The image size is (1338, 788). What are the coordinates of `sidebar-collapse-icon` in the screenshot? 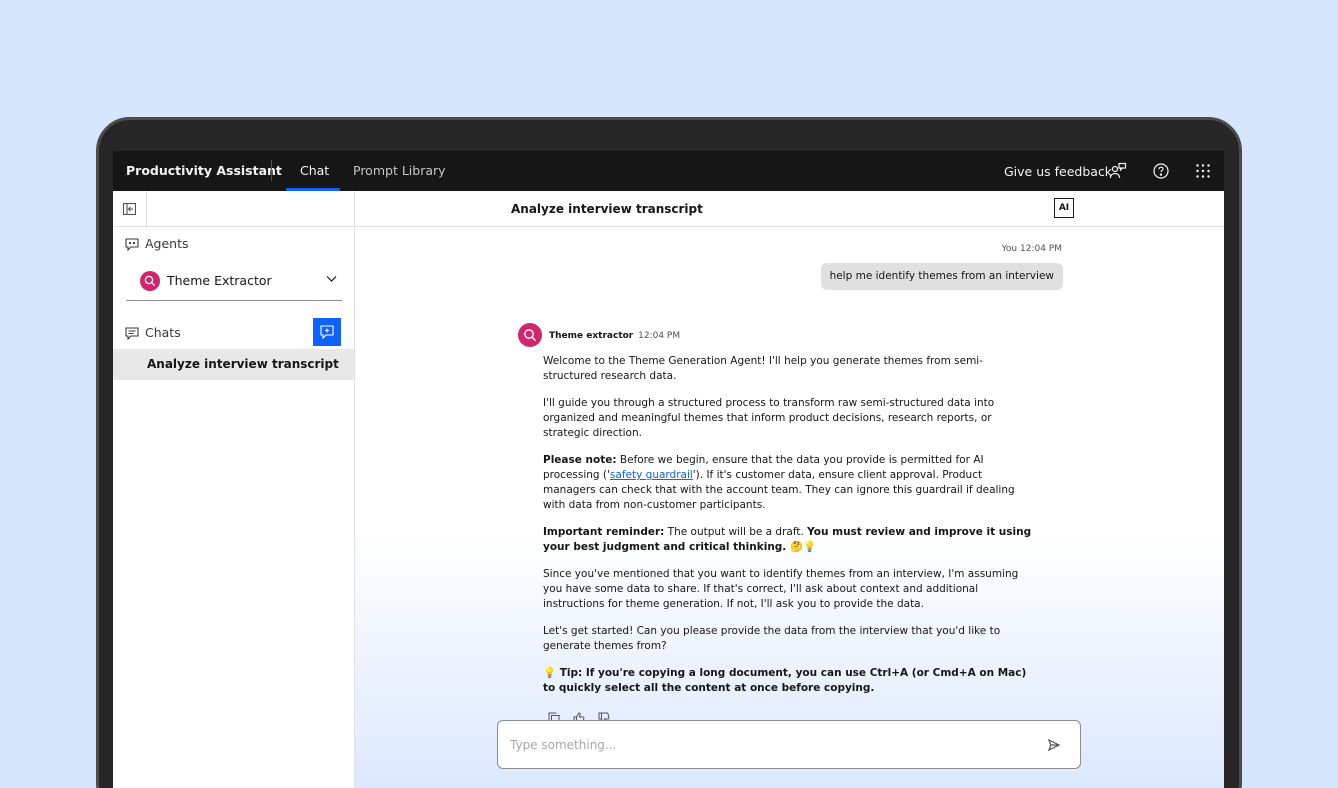 It's located at (129, 209).